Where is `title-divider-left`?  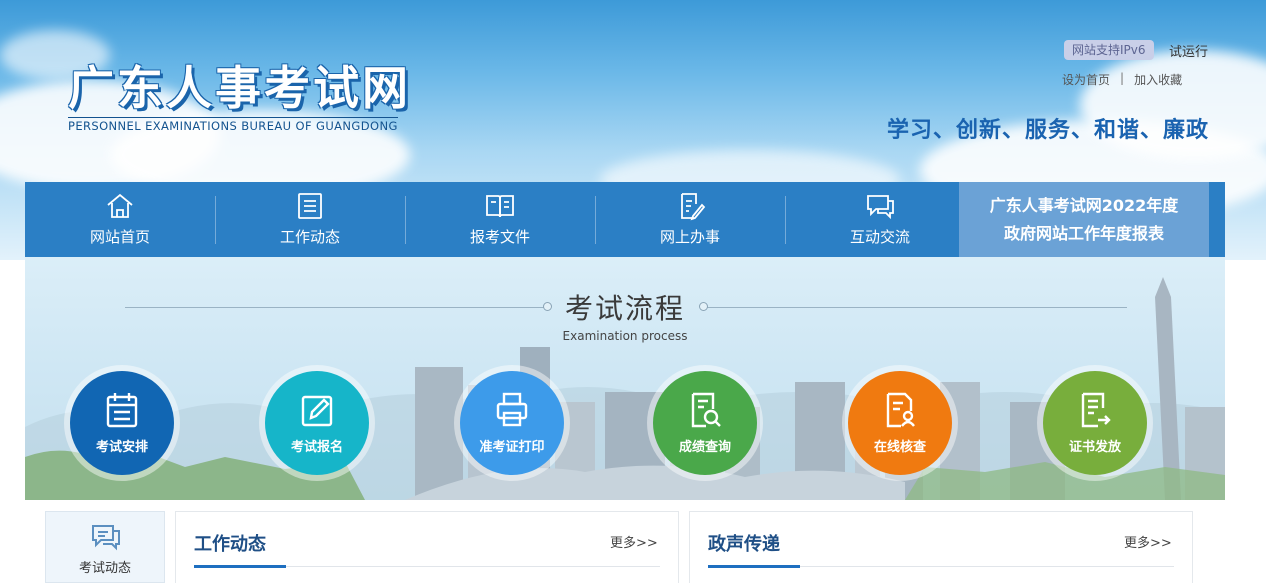
title-divider-left is located at coordinates (335, 307).